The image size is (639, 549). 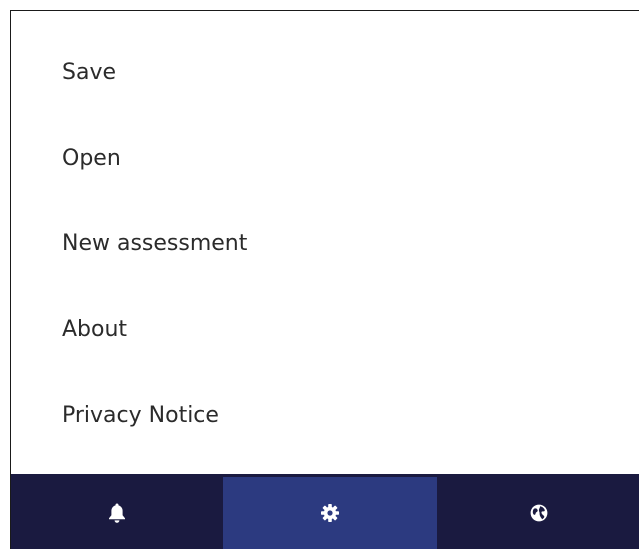 I want to click on language-button, so click(x=538, y=513).